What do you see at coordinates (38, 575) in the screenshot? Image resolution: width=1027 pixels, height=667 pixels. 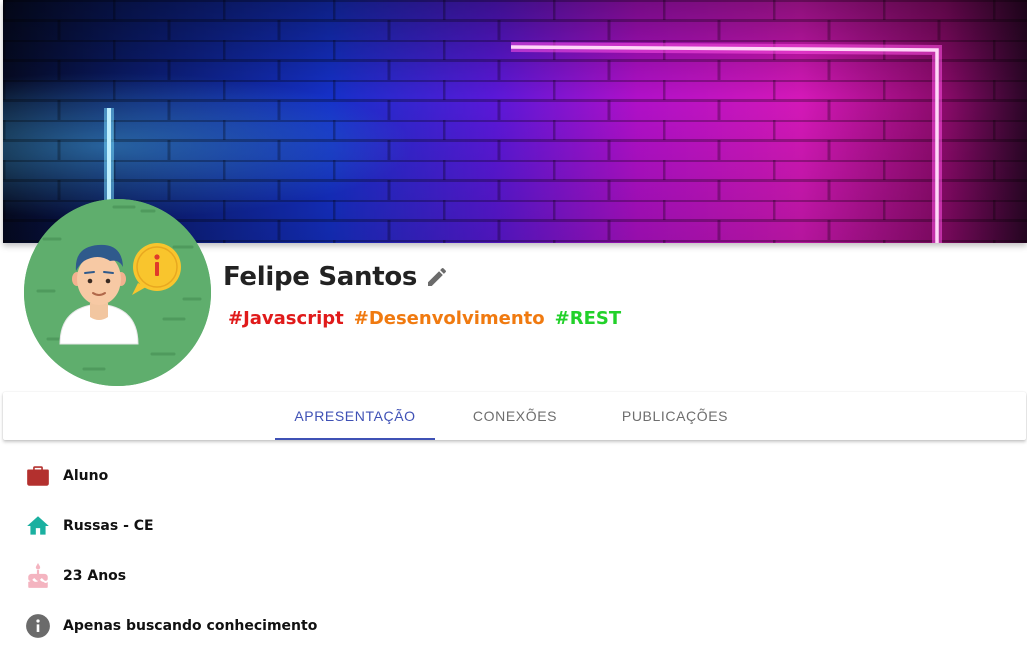 I see `cake-icon` at bounding box center [38, 575].